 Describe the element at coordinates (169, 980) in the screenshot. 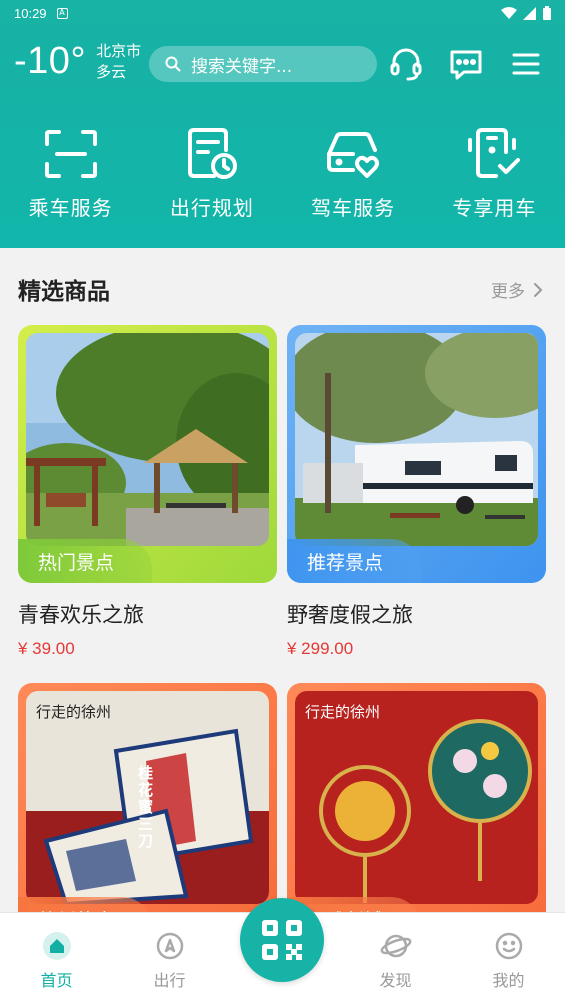

I see `nav-travel-label: 出行` at that location.